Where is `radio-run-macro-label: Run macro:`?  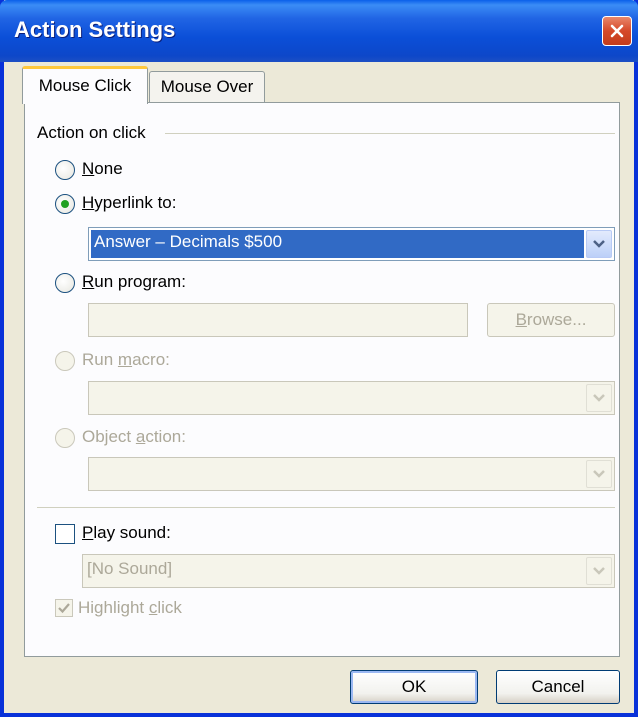
radio-run-macro-label: Run macro: is located at coordinates (126, 360).